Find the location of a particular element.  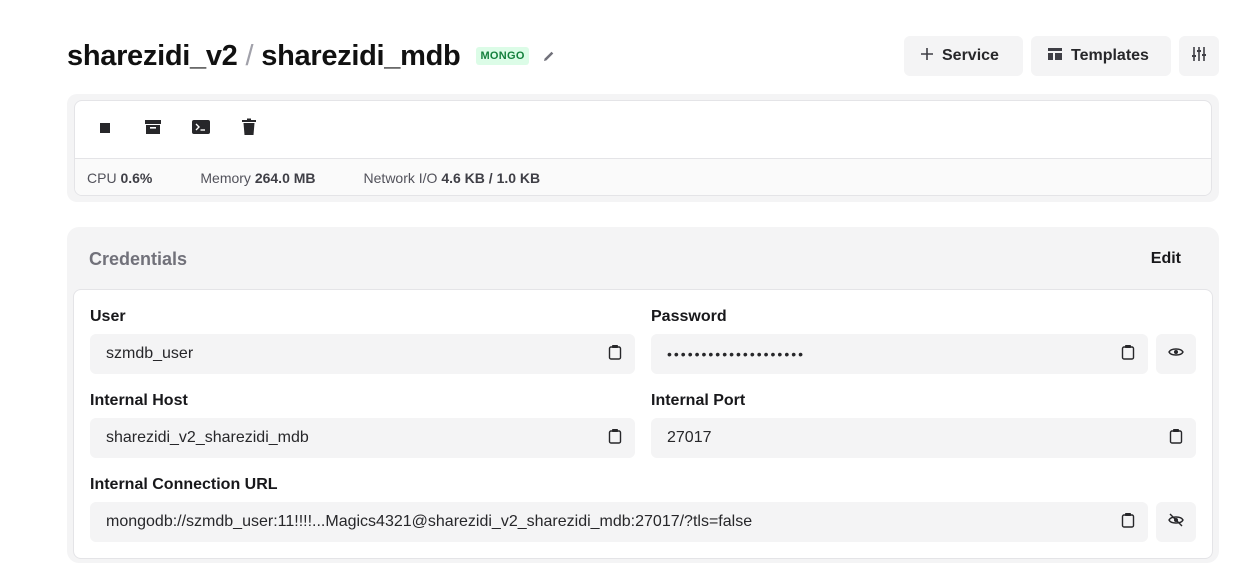

delete-button is located at coordinates (249, 129).